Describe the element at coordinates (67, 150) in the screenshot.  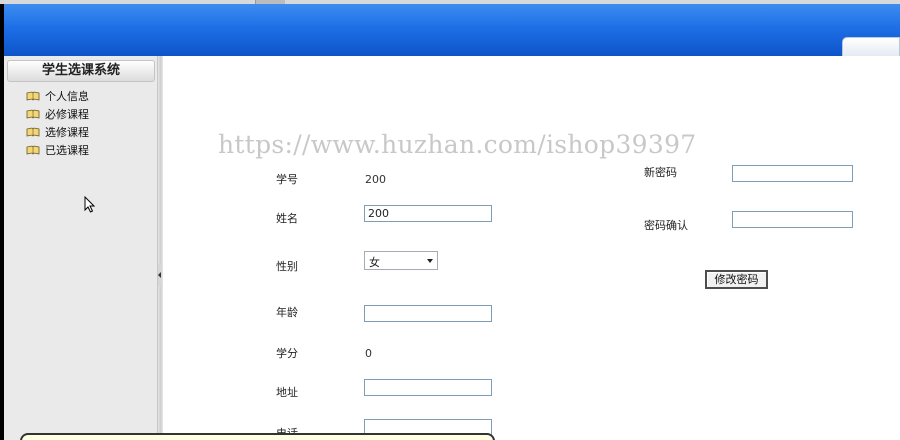
I see `sidebar-item-label: 已选课程` at that location.